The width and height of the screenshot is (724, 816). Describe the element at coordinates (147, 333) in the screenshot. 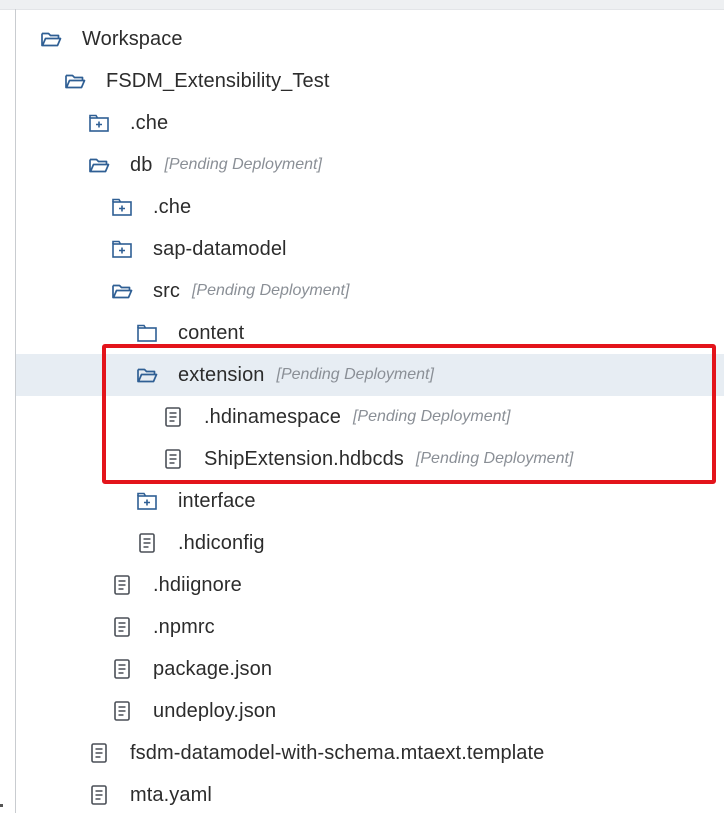

I see `folder-empty-icon` at that location.